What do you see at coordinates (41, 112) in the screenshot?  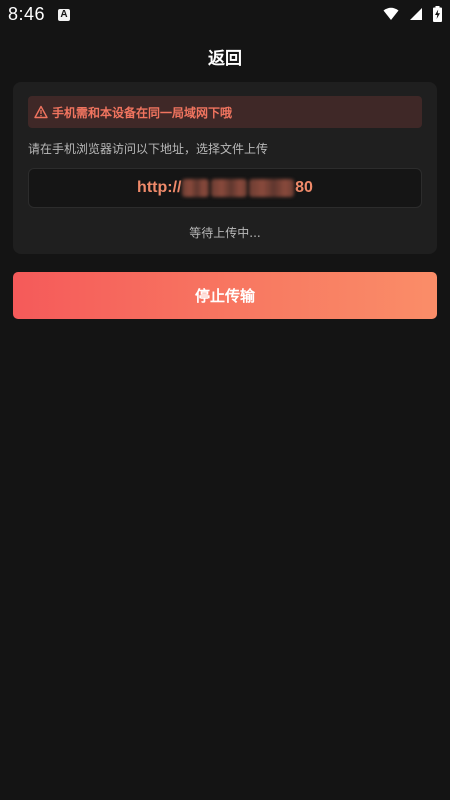 I see `warning-triangle-icon` at bounding box center [41, 112].